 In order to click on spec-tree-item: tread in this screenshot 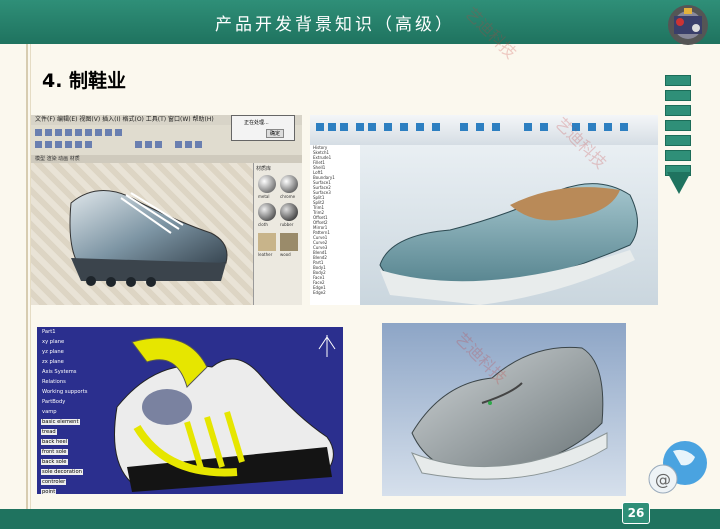, I will do `click(81, 432)`.